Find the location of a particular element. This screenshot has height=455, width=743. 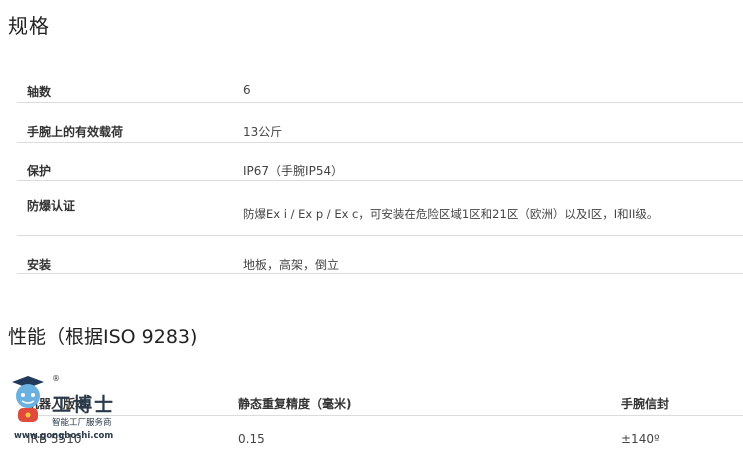

mascot-icon is located at coordinates (28, 399).